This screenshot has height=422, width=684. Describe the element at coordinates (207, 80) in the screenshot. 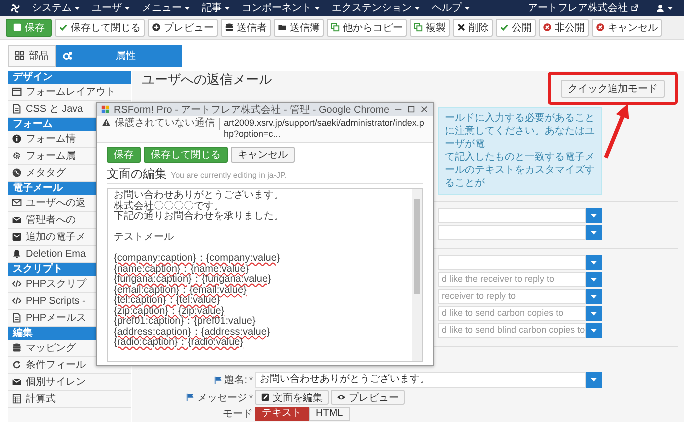

I see `page-title: ユーザへの返信メール` at that location.